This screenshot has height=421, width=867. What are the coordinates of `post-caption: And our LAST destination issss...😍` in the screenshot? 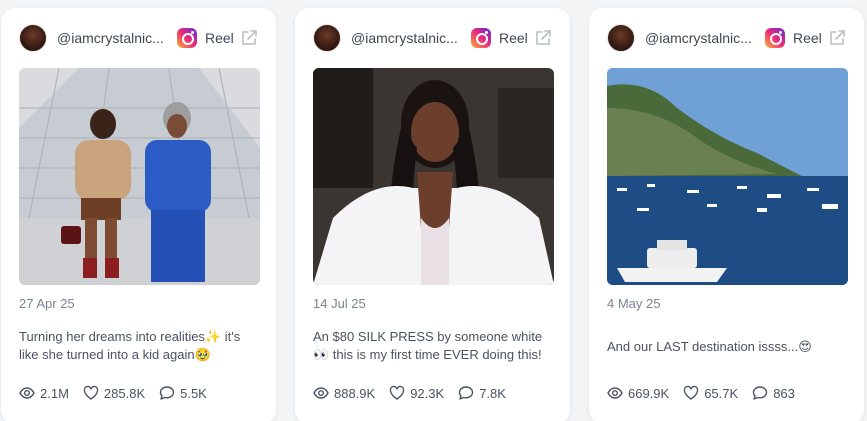 It's located at (709, 346).